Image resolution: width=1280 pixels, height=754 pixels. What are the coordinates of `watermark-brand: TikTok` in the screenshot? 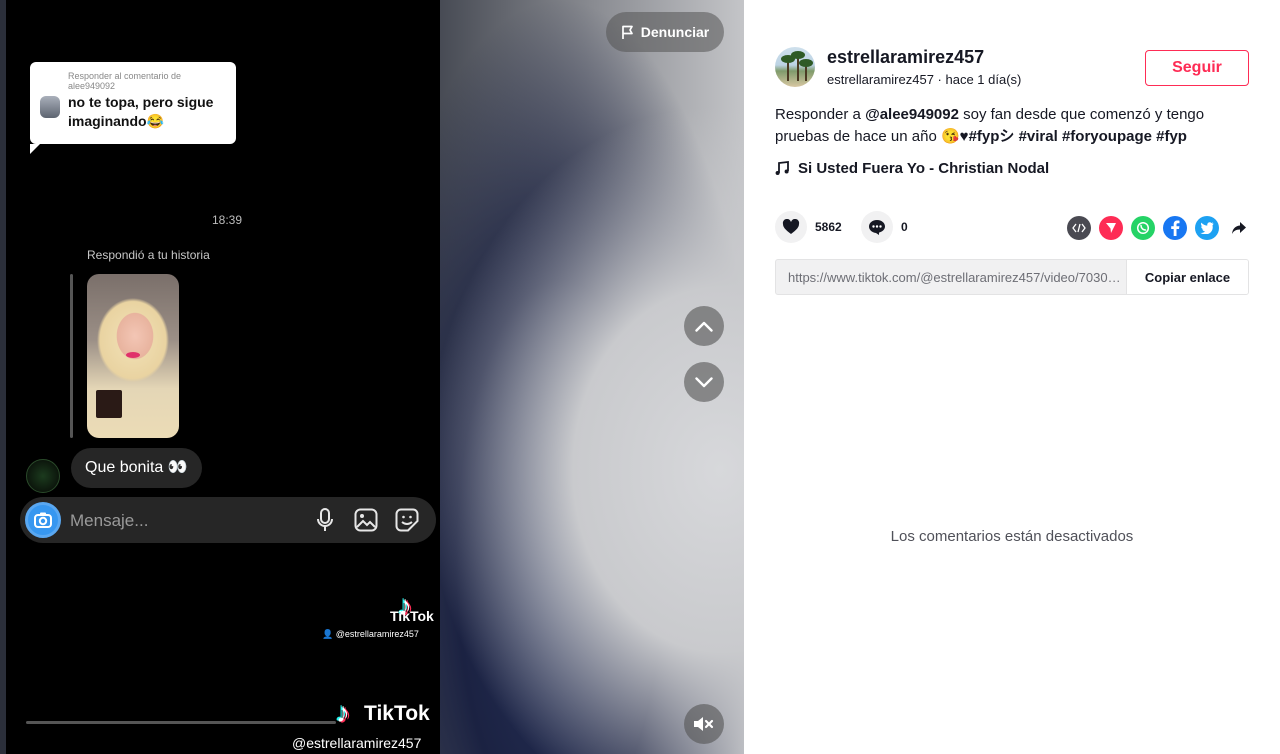 It's located at (412, 616).